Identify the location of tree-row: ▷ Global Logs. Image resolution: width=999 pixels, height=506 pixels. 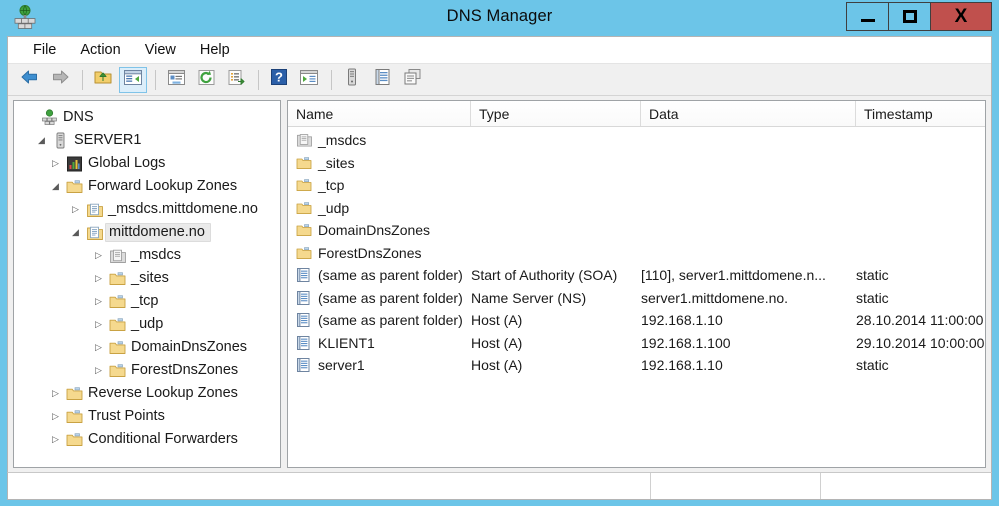
(147, 163).